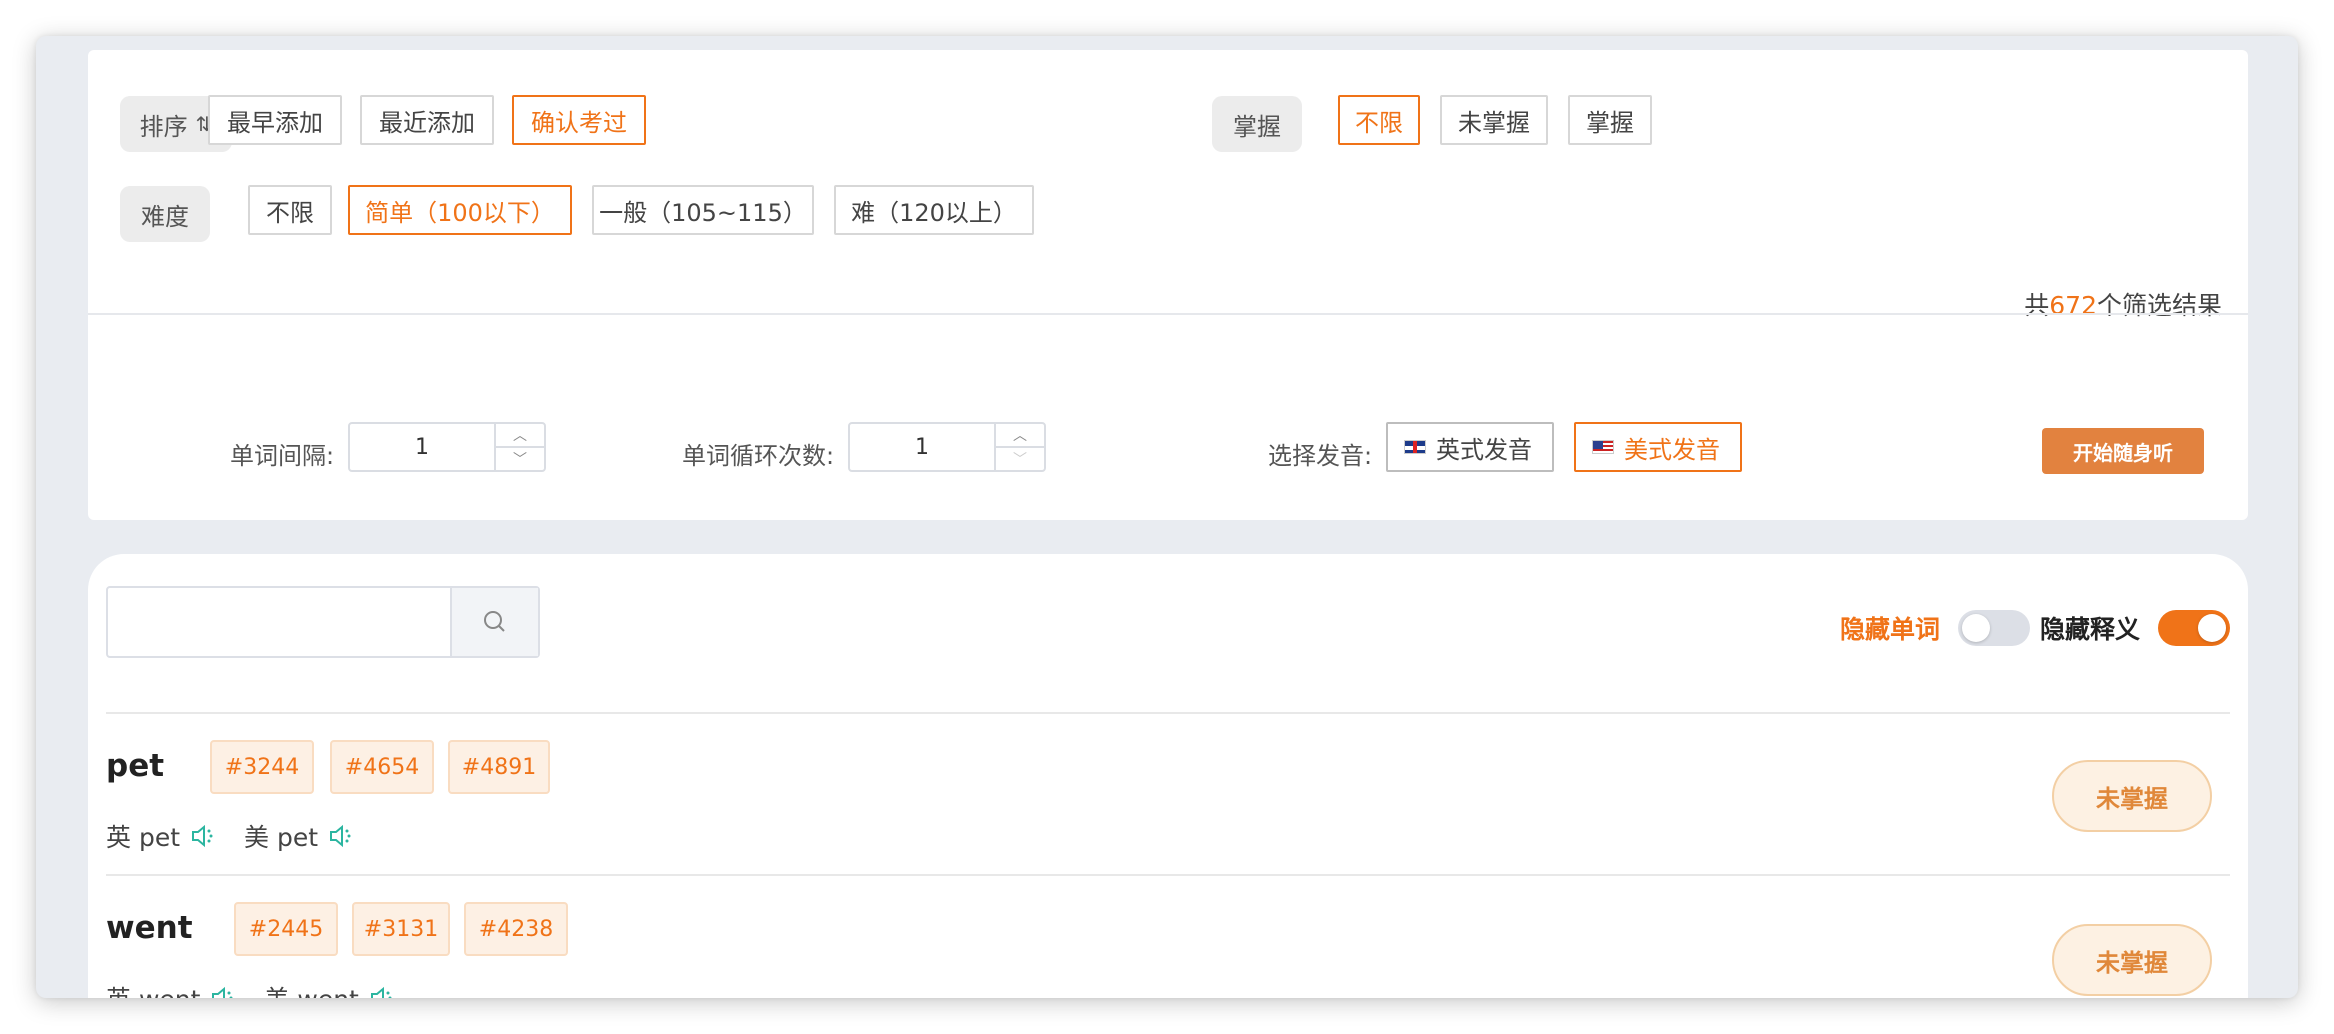  I want to click on difficulty-option-hard: 难（120以上）, so click(934, 210).